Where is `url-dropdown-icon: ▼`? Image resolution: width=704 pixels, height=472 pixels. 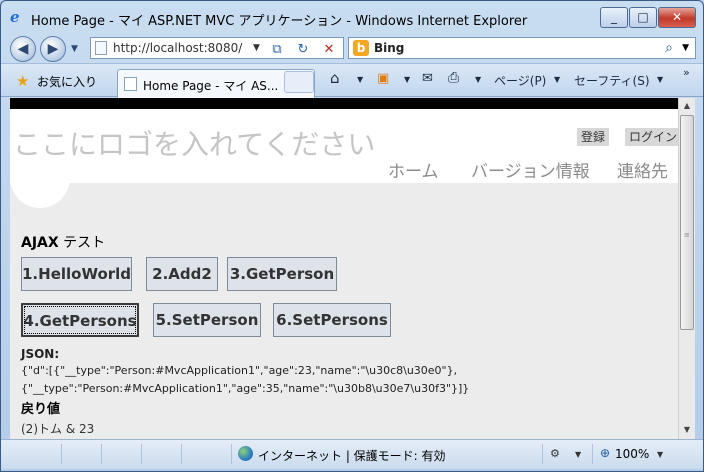 url-dropdown-icon: ▼ is located at coordinates (256, 48).